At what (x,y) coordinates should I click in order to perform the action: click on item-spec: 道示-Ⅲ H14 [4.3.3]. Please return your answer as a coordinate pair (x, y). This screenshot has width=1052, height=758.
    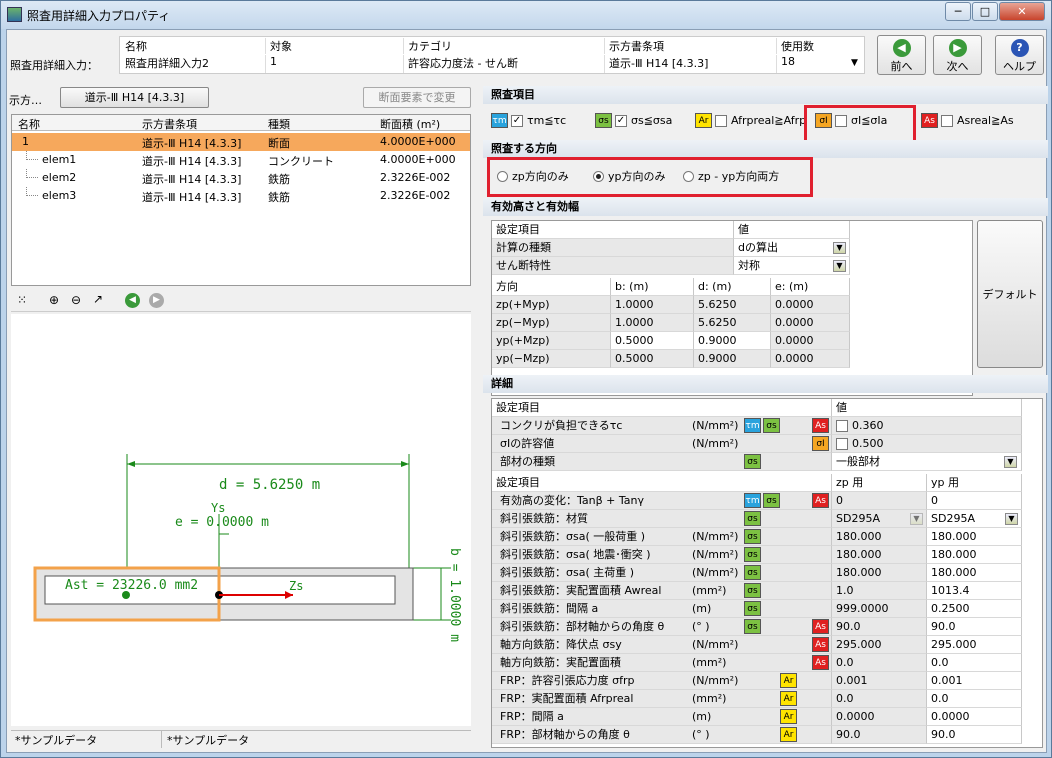
    Looking at the image, I should click on (192, 179).